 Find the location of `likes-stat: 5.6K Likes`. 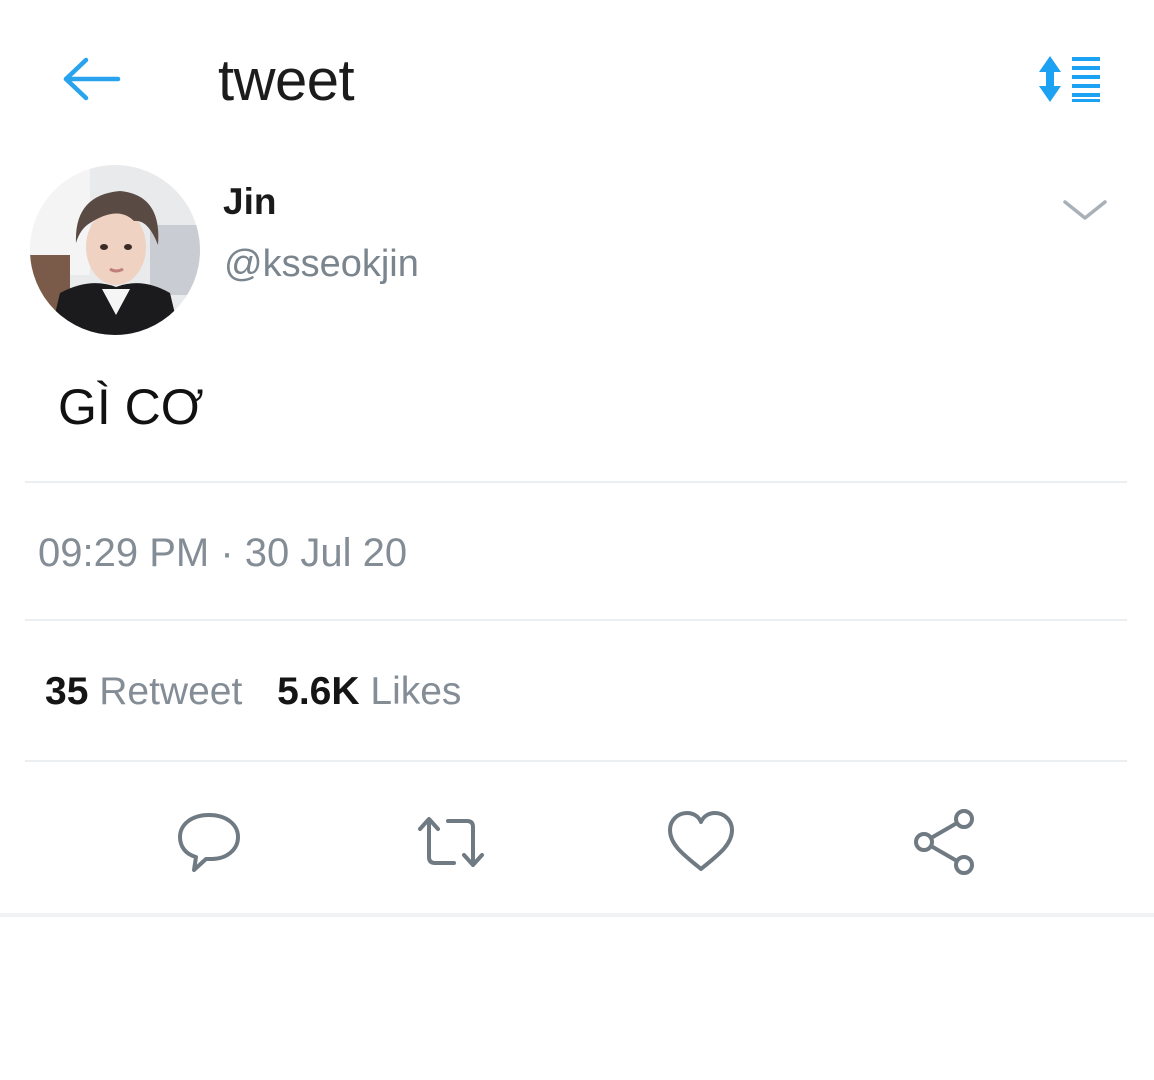

likes-stat: 5.6K Likes is located at coordinates (369, 692).